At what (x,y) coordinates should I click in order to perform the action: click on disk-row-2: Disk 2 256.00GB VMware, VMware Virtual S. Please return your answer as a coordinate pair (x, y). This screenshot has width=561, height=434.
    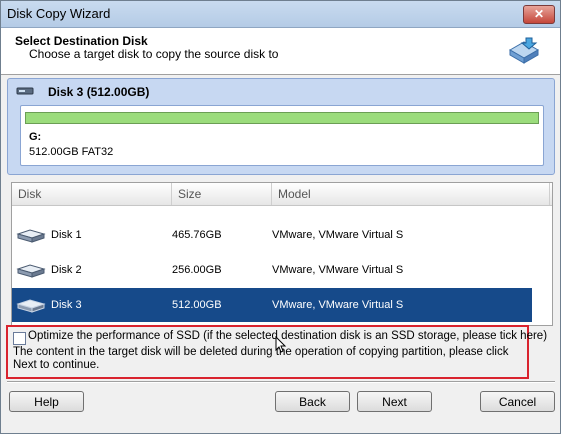
    Looking at the image, I should click on (272, 270).